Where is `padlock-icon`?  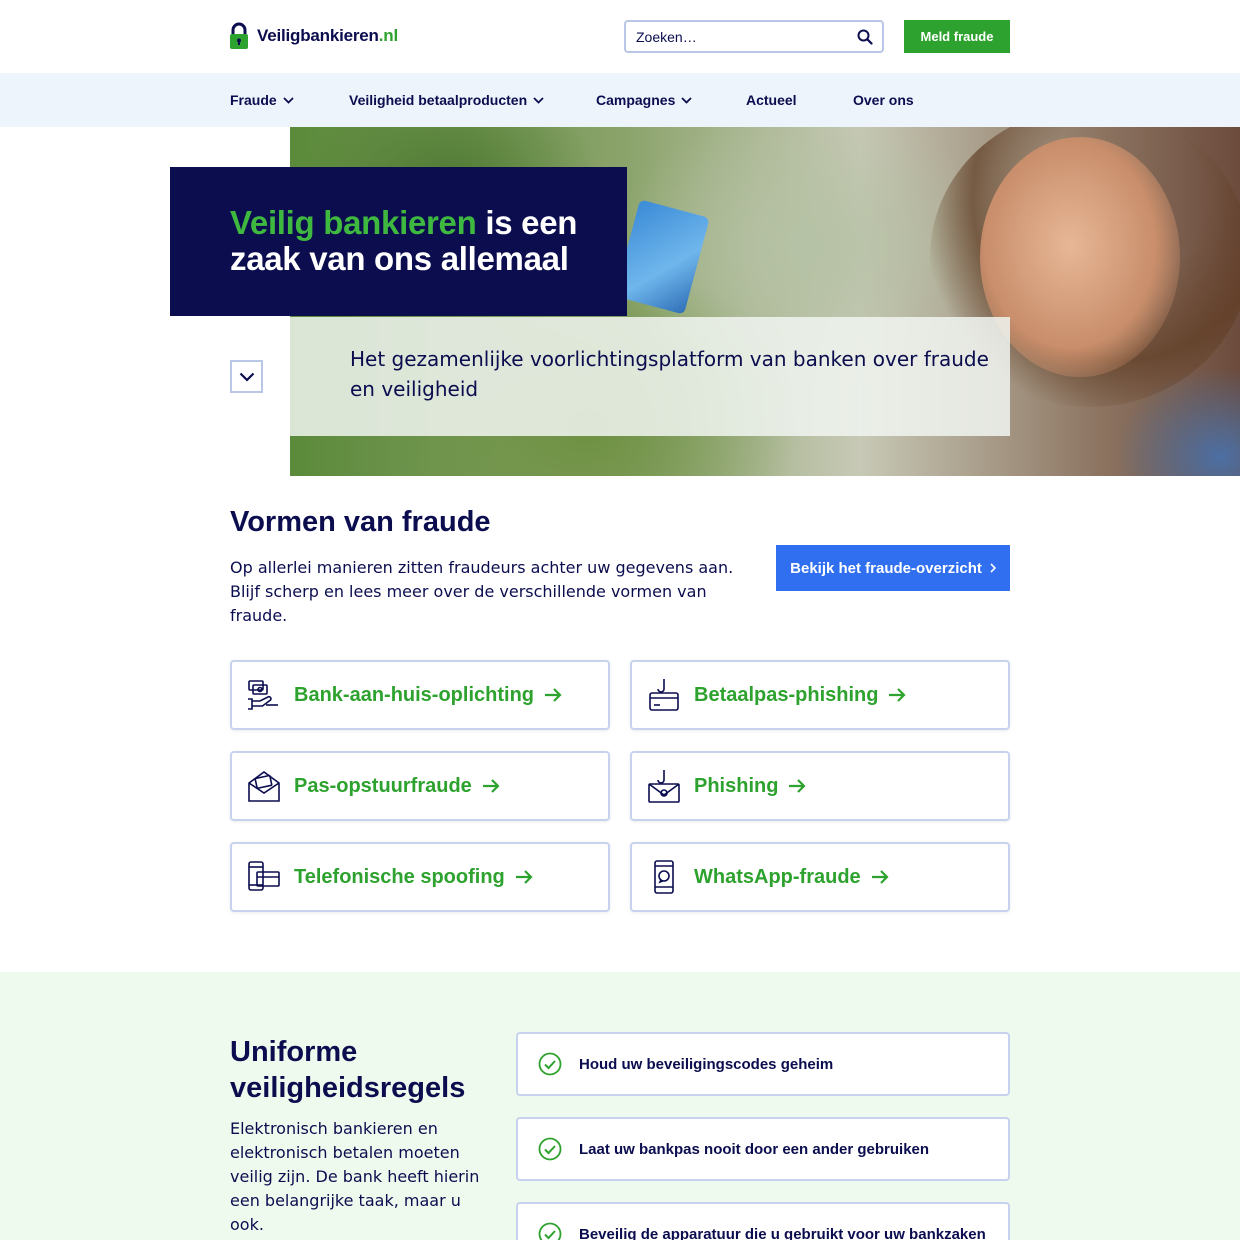 padlock-icon is located at coordinates (239, 35).